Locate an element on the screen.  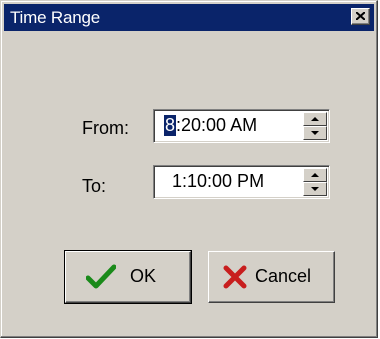
cancel-button: Cancel is located at coordinates (271, 277).